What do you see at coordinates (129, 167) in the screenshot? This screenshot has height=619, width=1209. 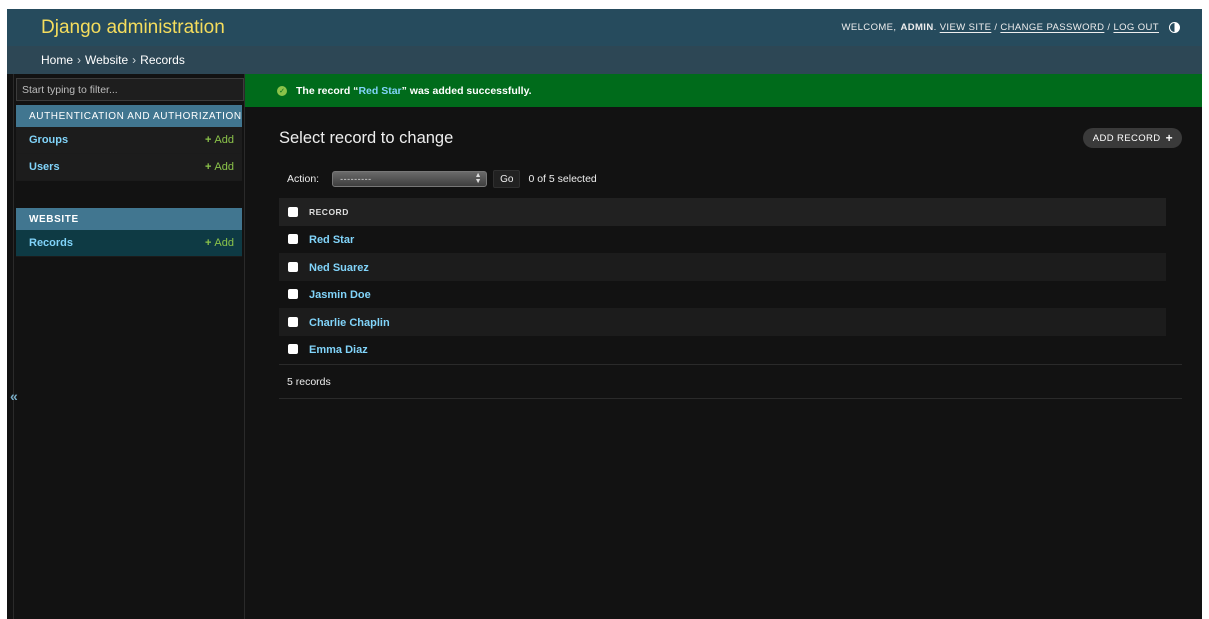 I see `sidebar-item-users: Users + Add` at bounding box center [129, 167].